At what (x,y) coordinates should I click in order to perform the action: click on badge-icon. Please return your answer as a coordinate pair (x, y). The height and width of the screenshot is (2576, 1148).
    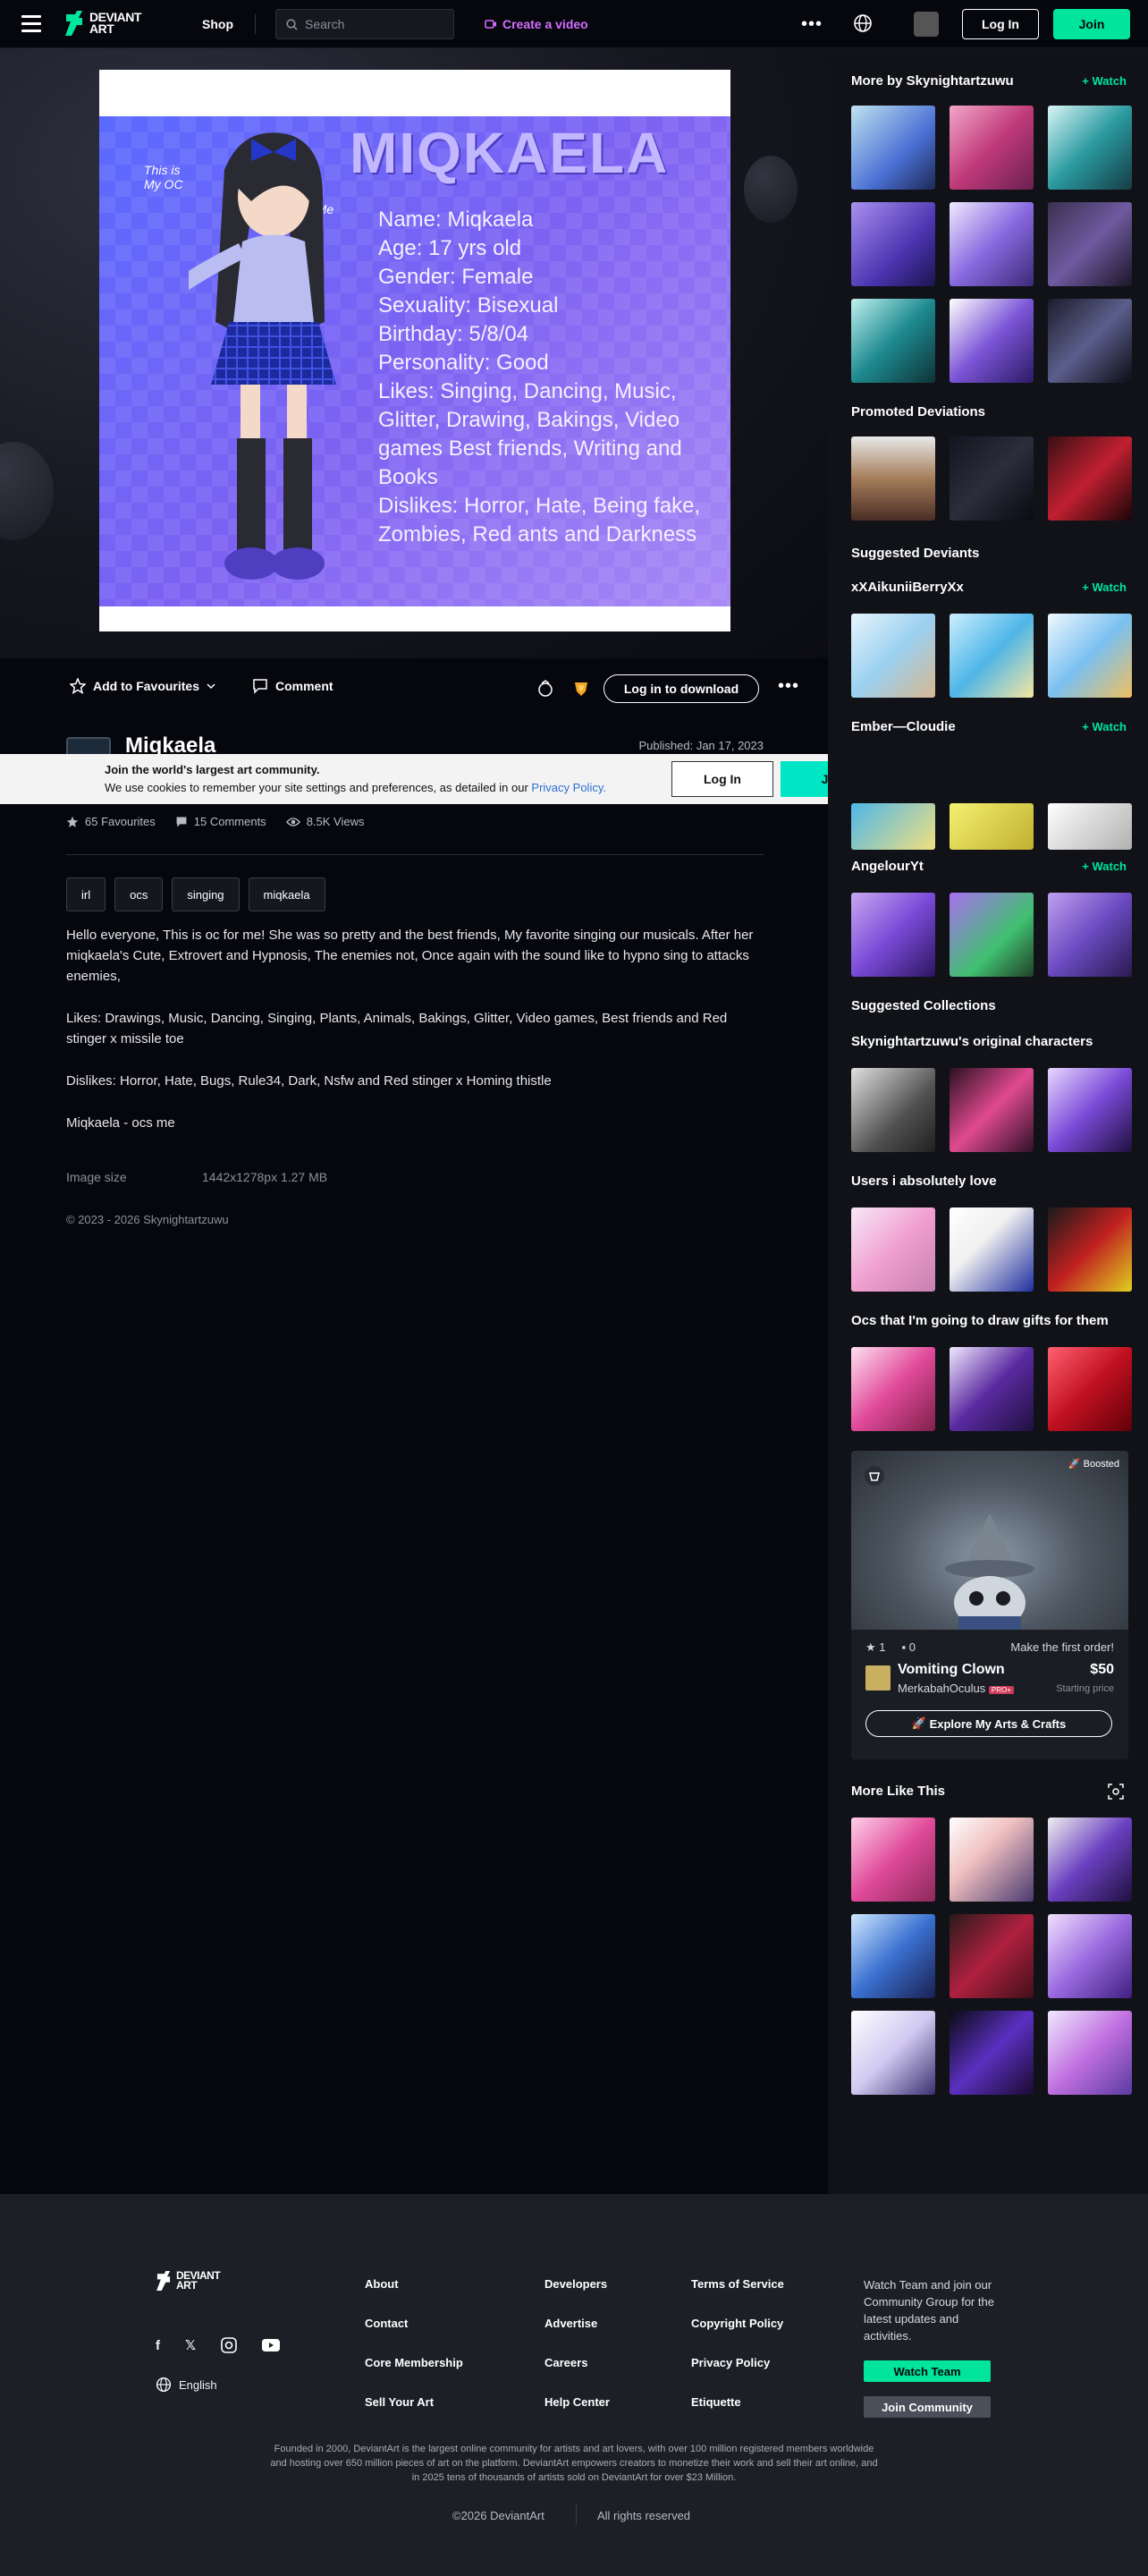
    Looking at the image, I should click on (581, 689).